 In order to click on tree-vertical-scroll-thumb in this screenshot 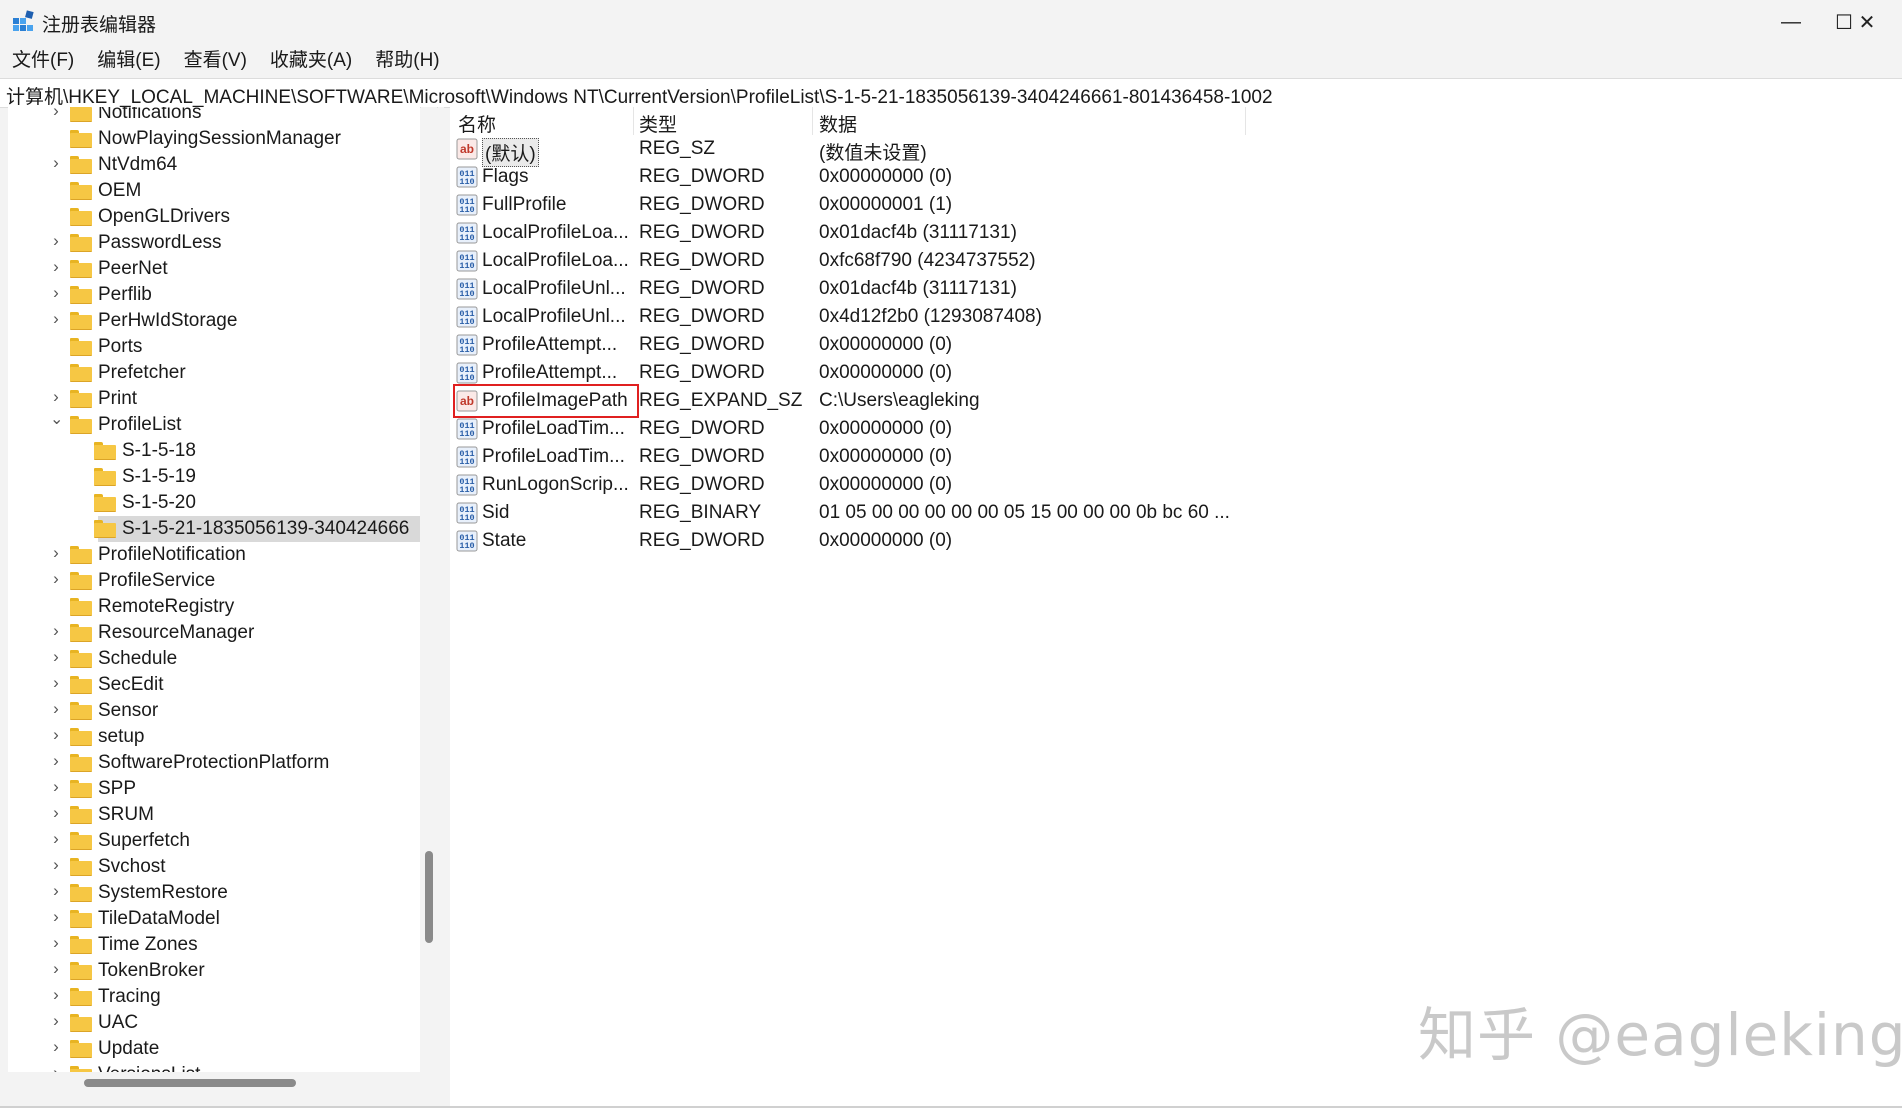, I will do `click(429, 897)`.